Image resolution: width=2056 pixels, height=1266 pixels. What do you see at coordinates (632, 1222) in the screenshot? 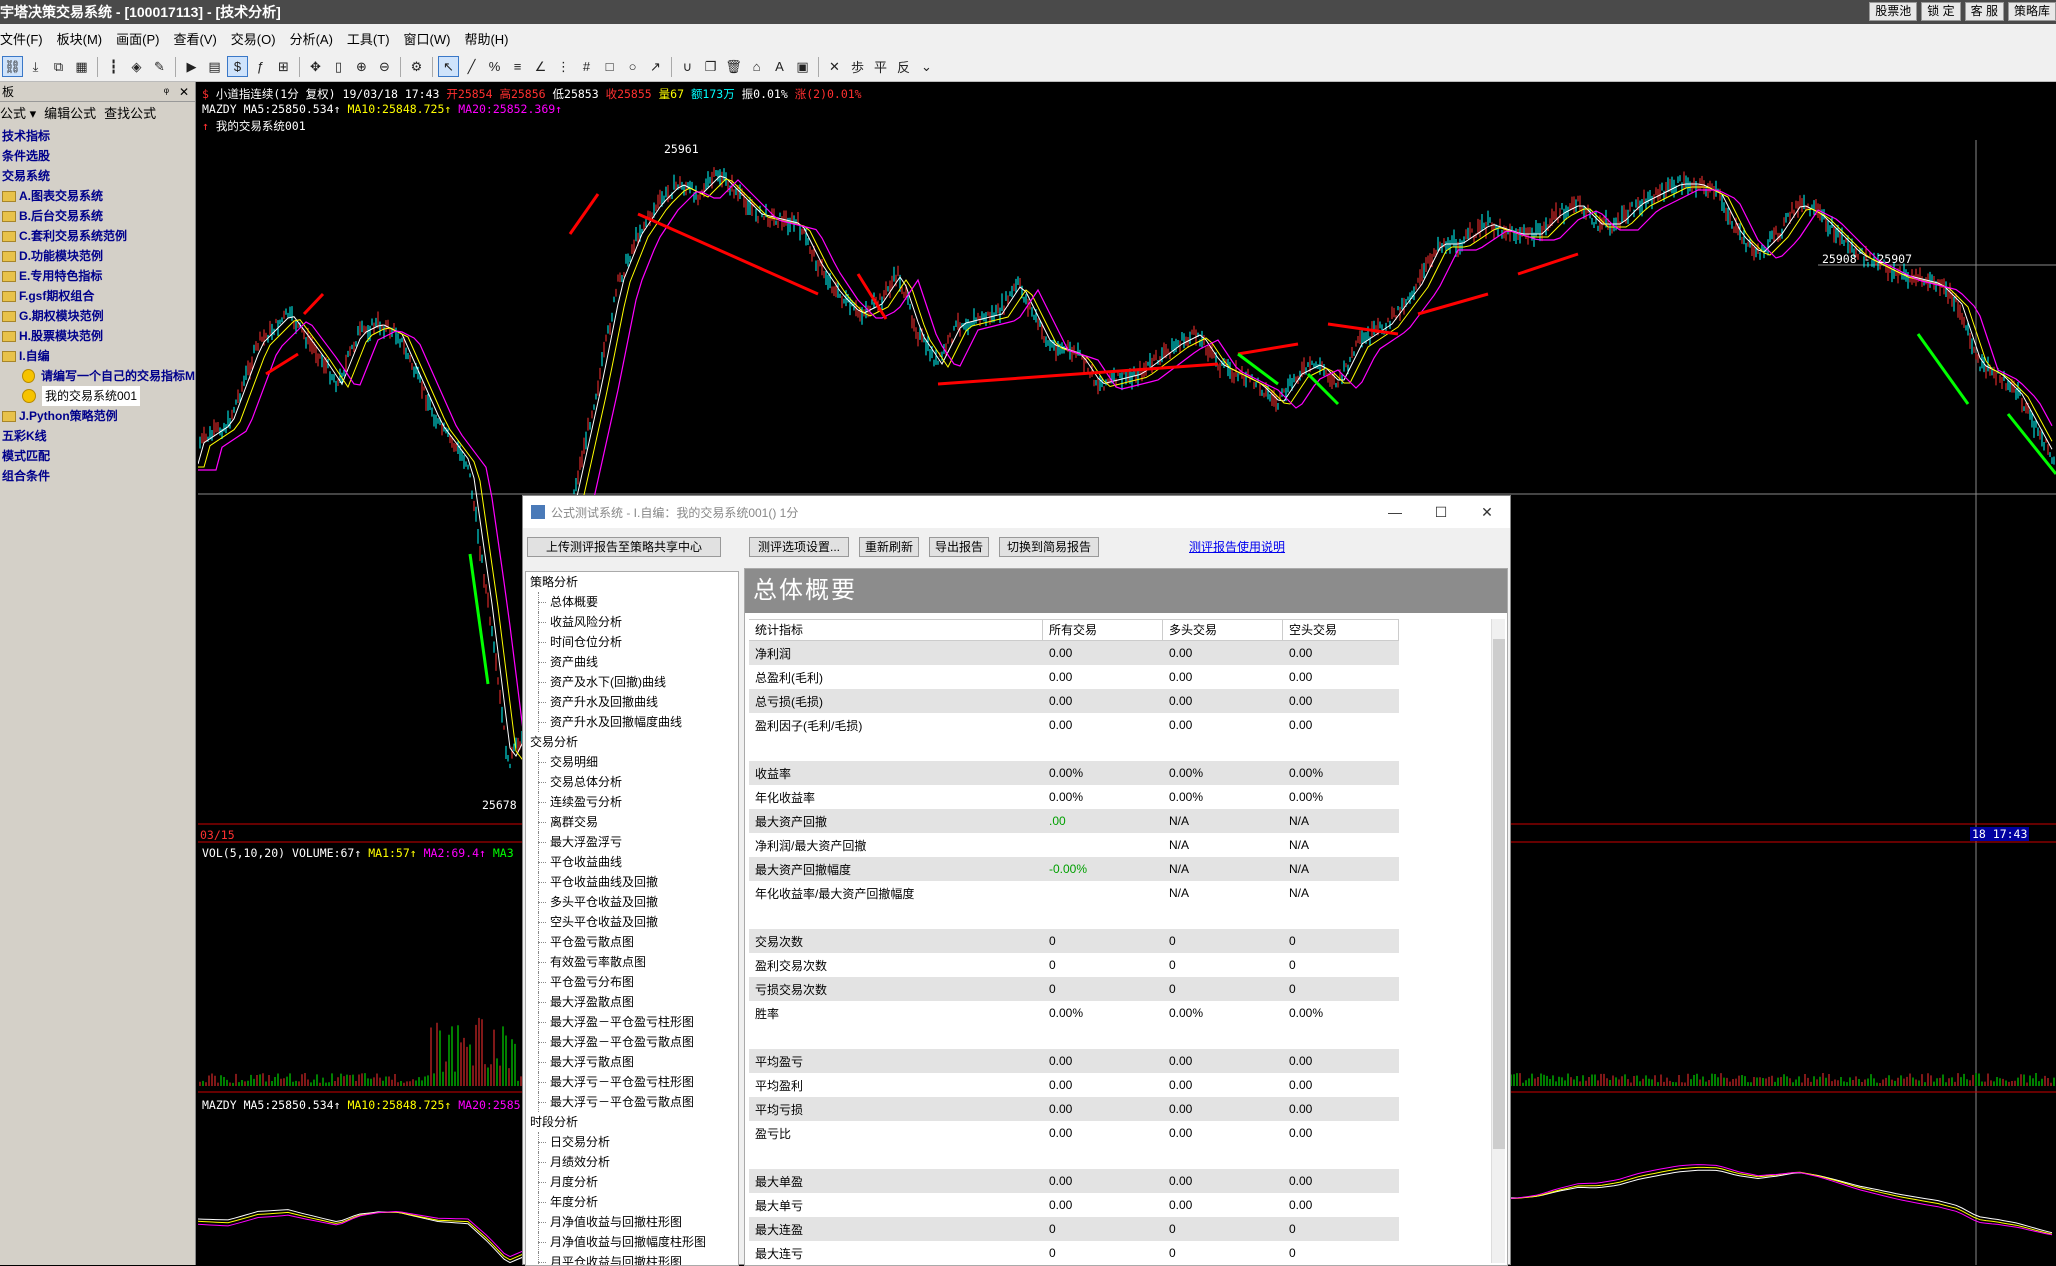
I see `tree-item: 月净值收益与回撤柱形图` at bounding box center [632, 1222].